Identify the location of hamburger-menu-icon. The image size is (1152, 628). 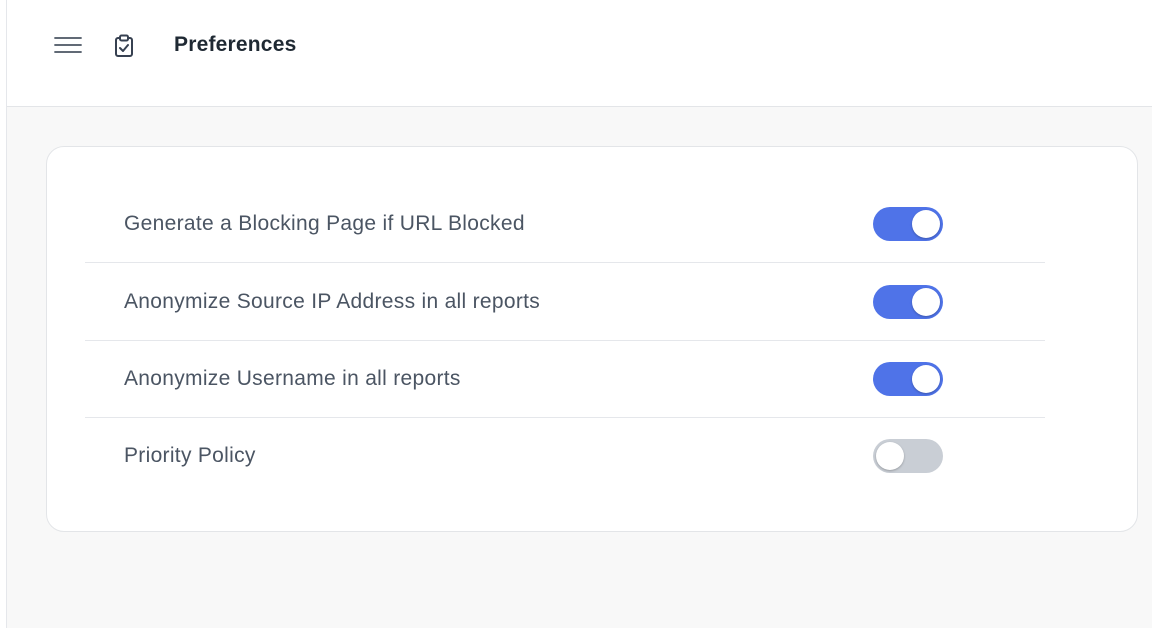
(68, 45).